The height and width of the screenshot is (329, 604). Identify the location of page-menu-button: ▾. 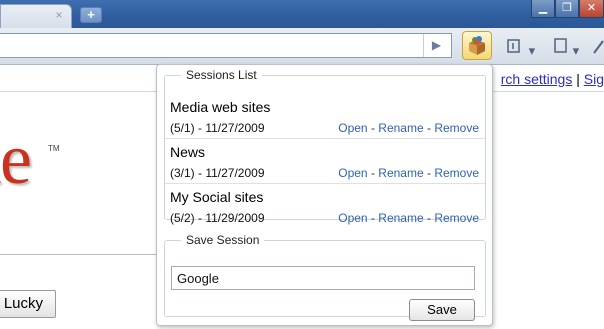
(520, 47).